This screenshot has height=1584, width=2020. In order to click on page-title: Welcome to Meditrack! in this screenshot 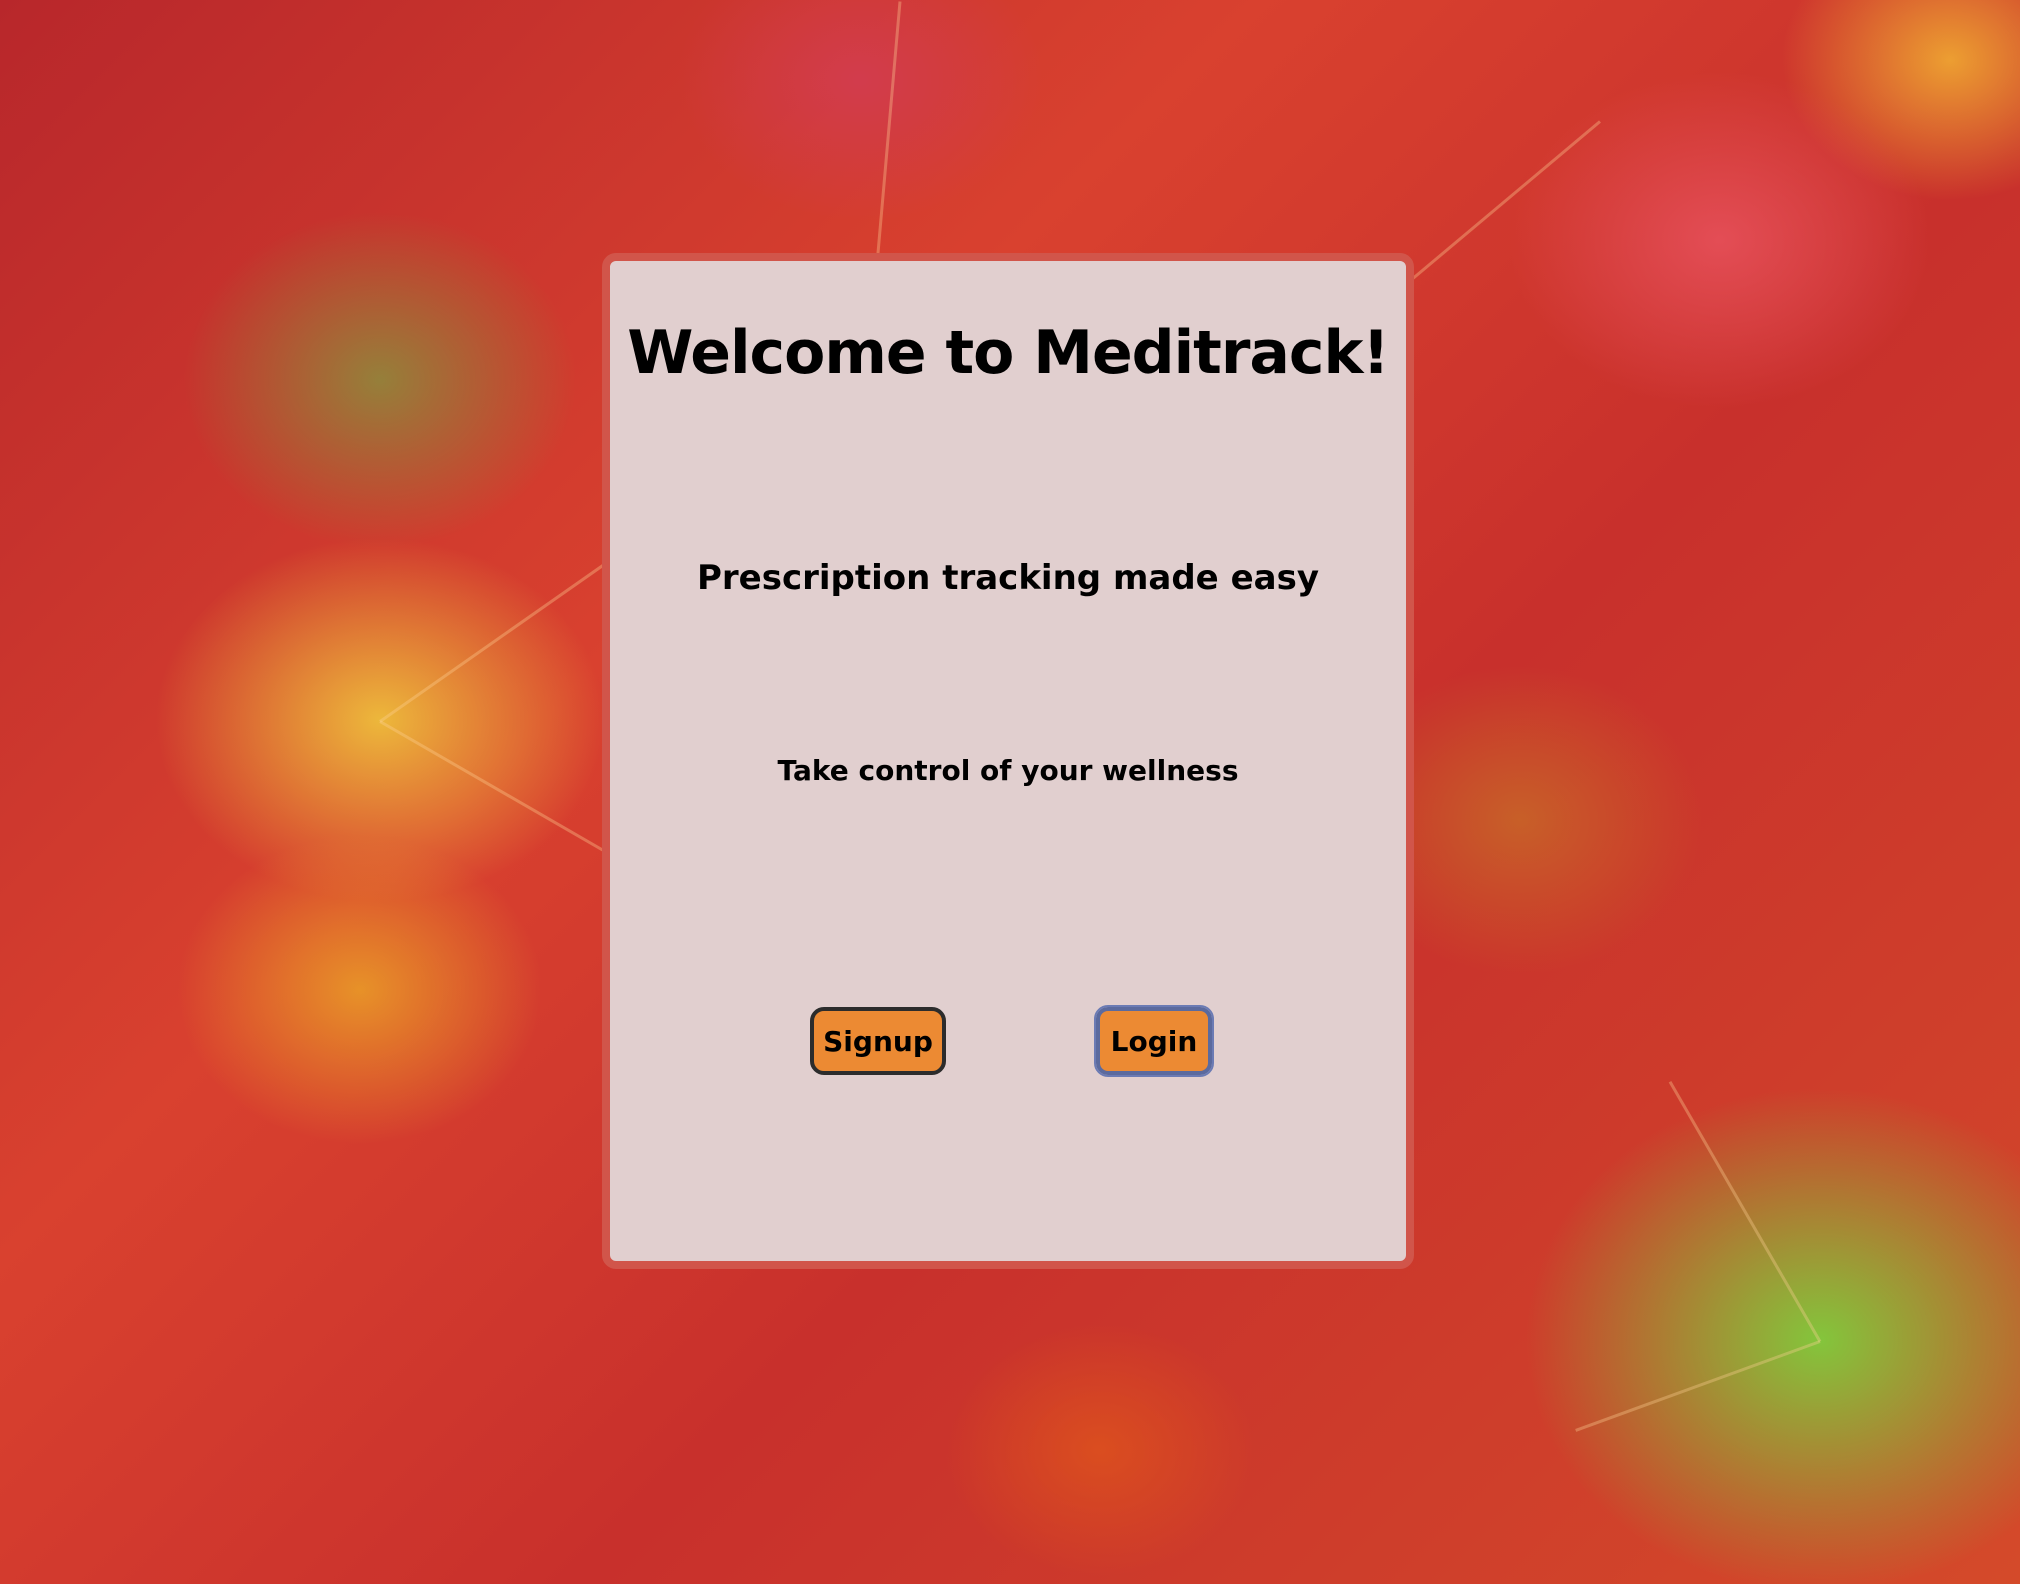, I will do `click(1008, 353)`.